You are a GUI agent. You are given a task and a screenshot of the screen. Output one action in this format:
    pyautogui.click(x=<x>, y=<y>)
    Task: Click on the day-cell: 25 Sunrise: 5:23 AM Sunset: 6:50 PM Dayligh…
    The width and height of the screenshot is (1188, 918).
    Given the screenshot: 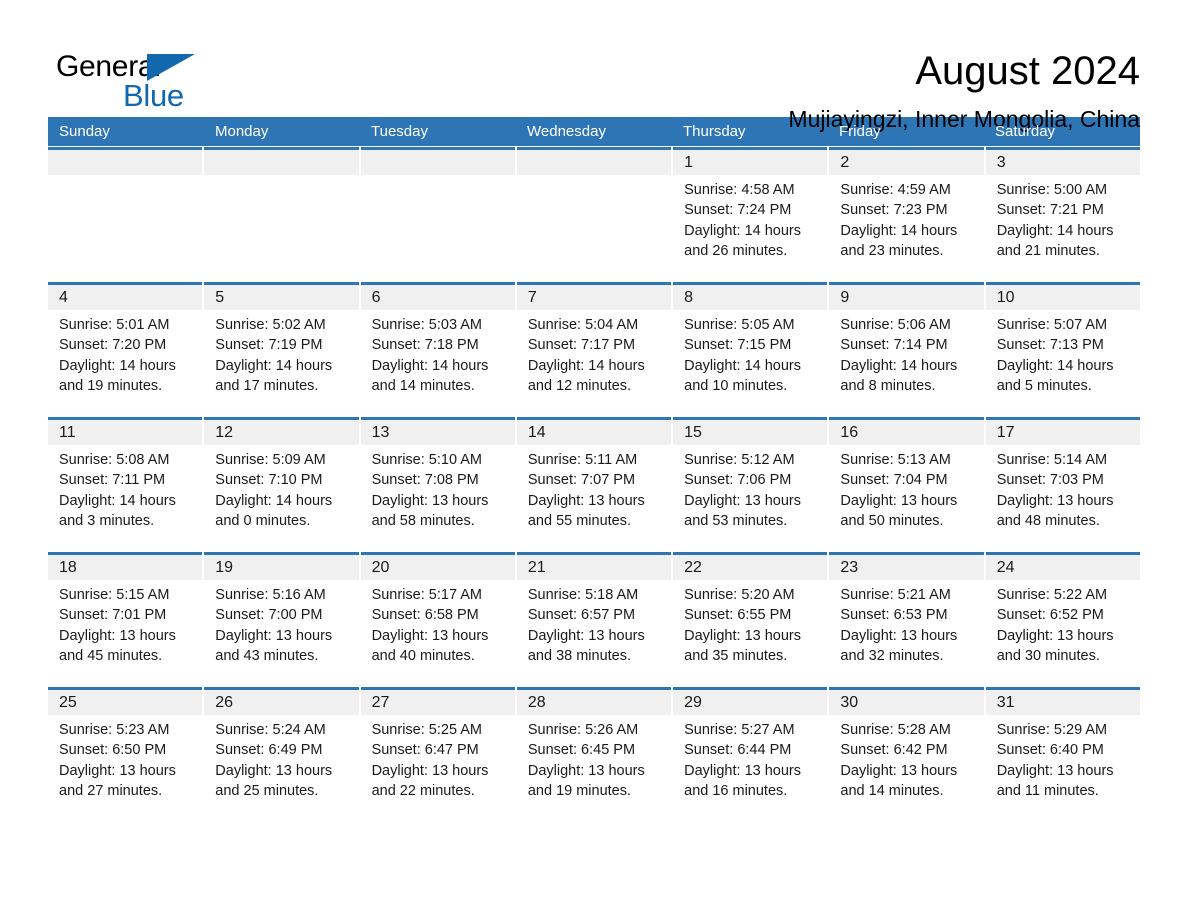 What is the action you would take?
    pyautogui.click(x=125, y=754)
    